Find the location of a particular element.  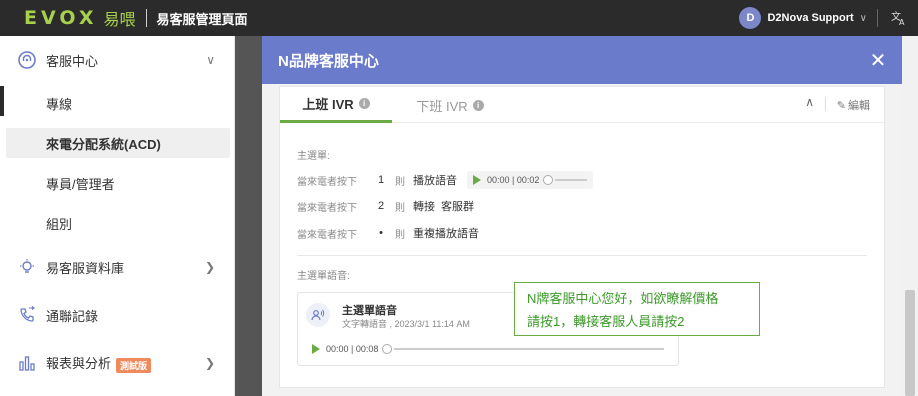

sidebar-item-label: 通聯記錄 is located at coordinates (72, 316).